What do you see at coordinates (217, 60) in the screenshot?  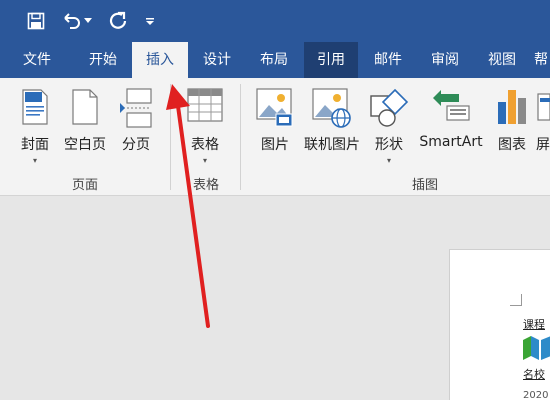 I see `tab-design: 设计` at bounding box center [217, 60].